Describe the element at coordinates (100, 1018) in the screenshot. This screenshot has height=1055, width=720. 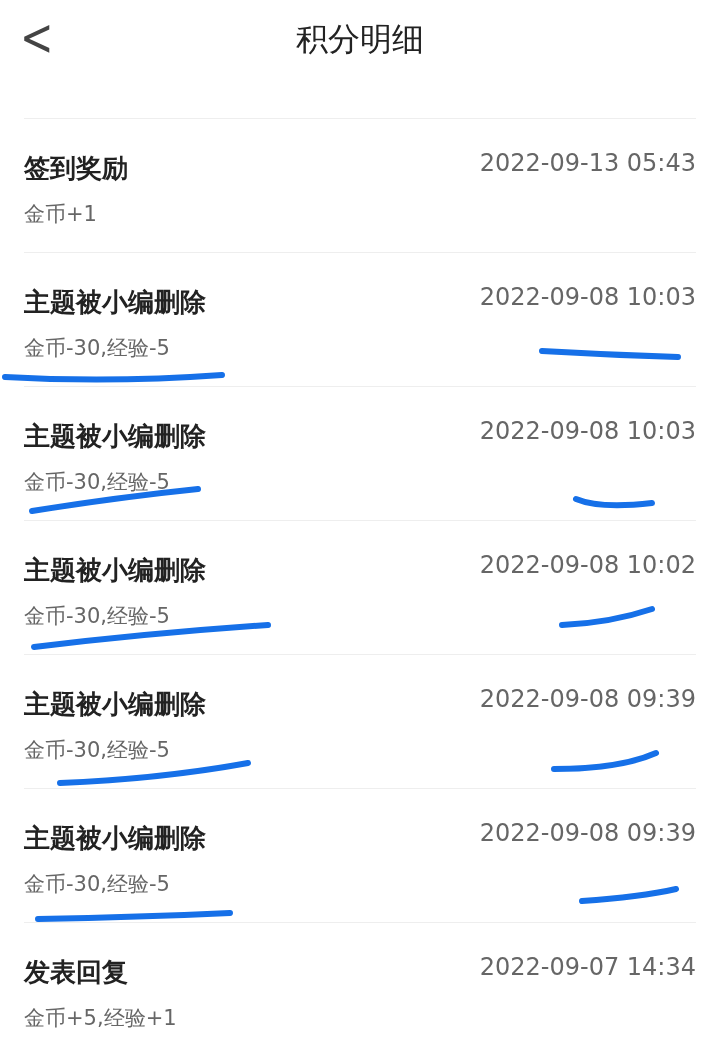
I see `record-detail: 金币+5,经验+1` at that location.